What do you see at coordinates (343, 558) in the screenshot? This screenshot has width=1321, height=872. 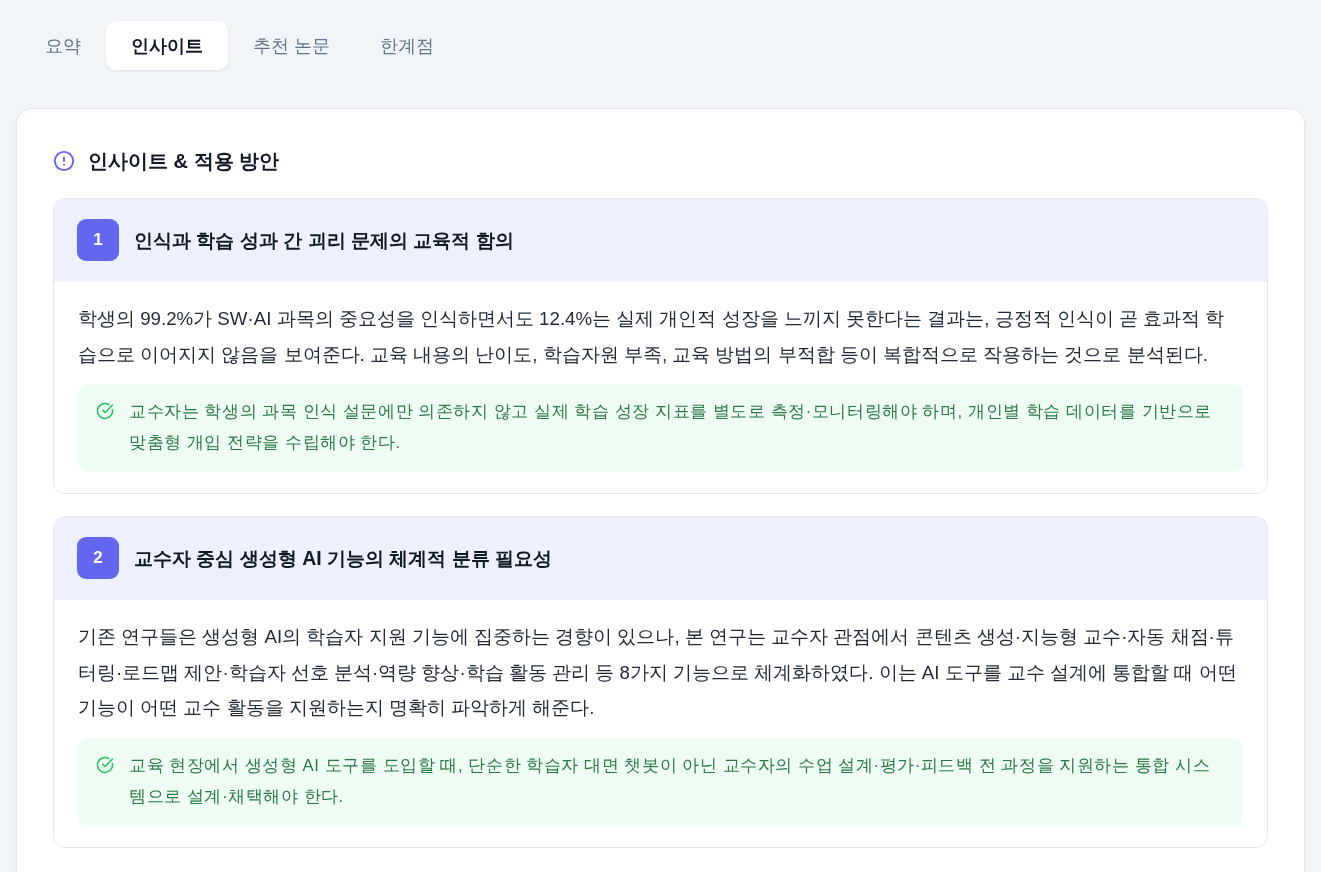 I see `insight-title: 교수자 중심 생성형 AI 기능의 체계적 분류 필요성` at bounding box center [343, 558].